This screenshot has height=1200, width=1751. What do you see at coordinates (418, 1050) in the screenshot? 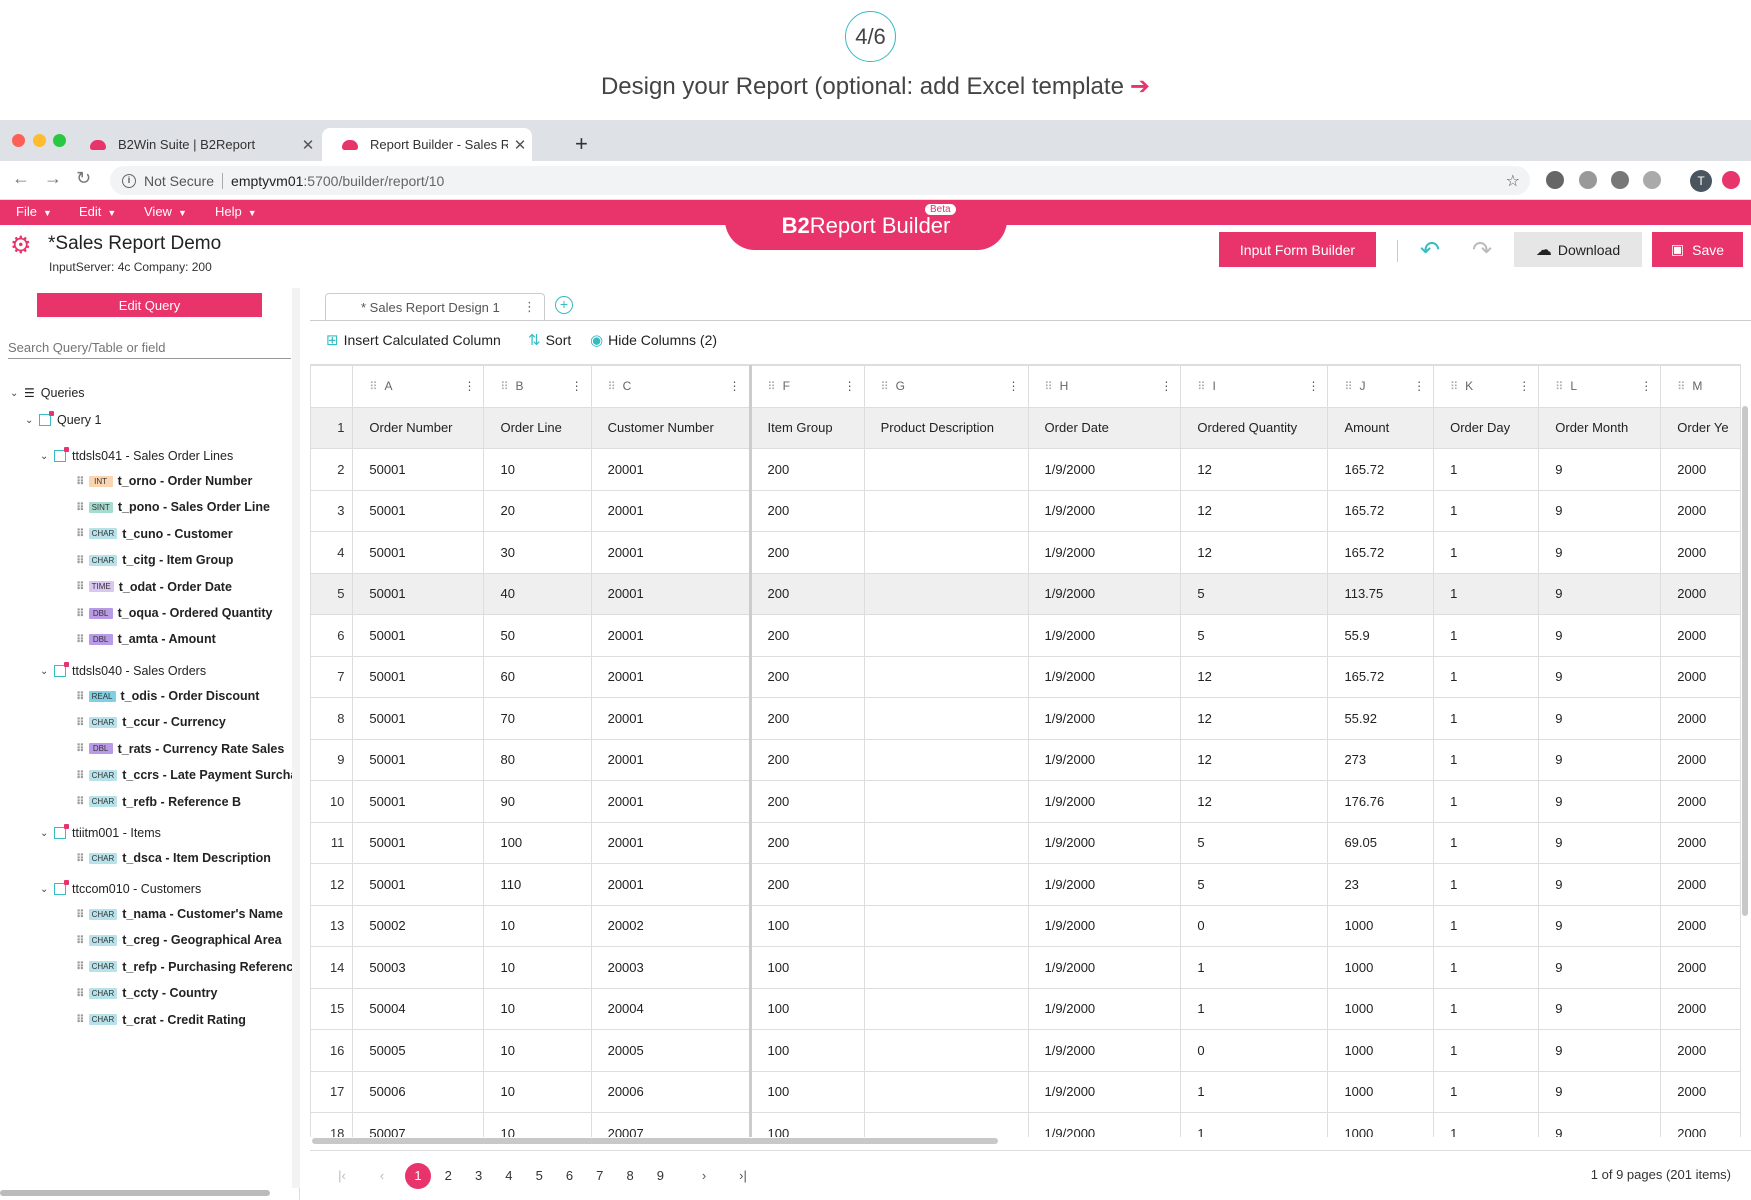
I see `table-cell: 50005` at bounding box center [418, 1050].